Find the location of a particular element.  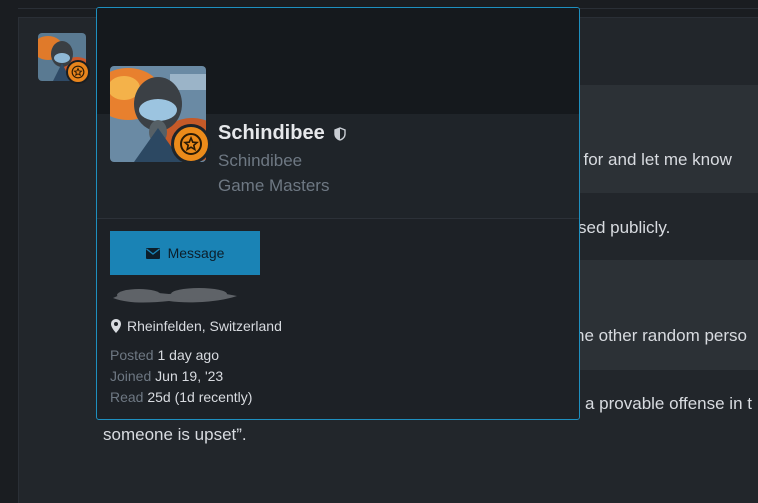

member-location: Rheinfelden, Switzerland is located at coordinates (196, 326).